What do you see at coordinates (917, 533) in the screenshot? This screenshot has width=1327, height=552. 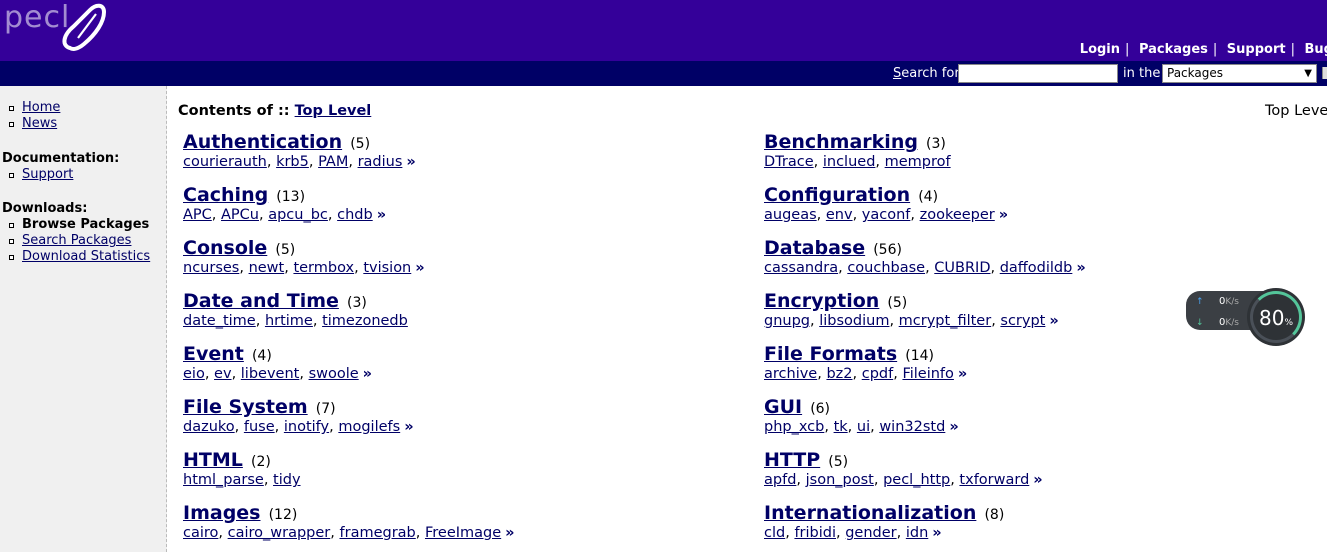 I see `subcategory-link: idn` at bounding box center [917, 533].